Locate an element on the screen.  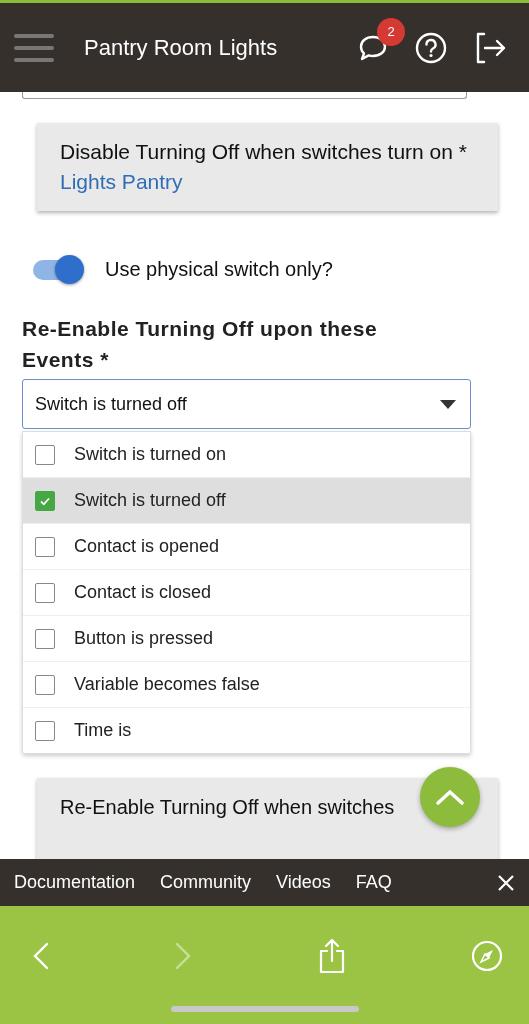
dropdown-option: Switch is turned off is located at coordinates (246, 501).